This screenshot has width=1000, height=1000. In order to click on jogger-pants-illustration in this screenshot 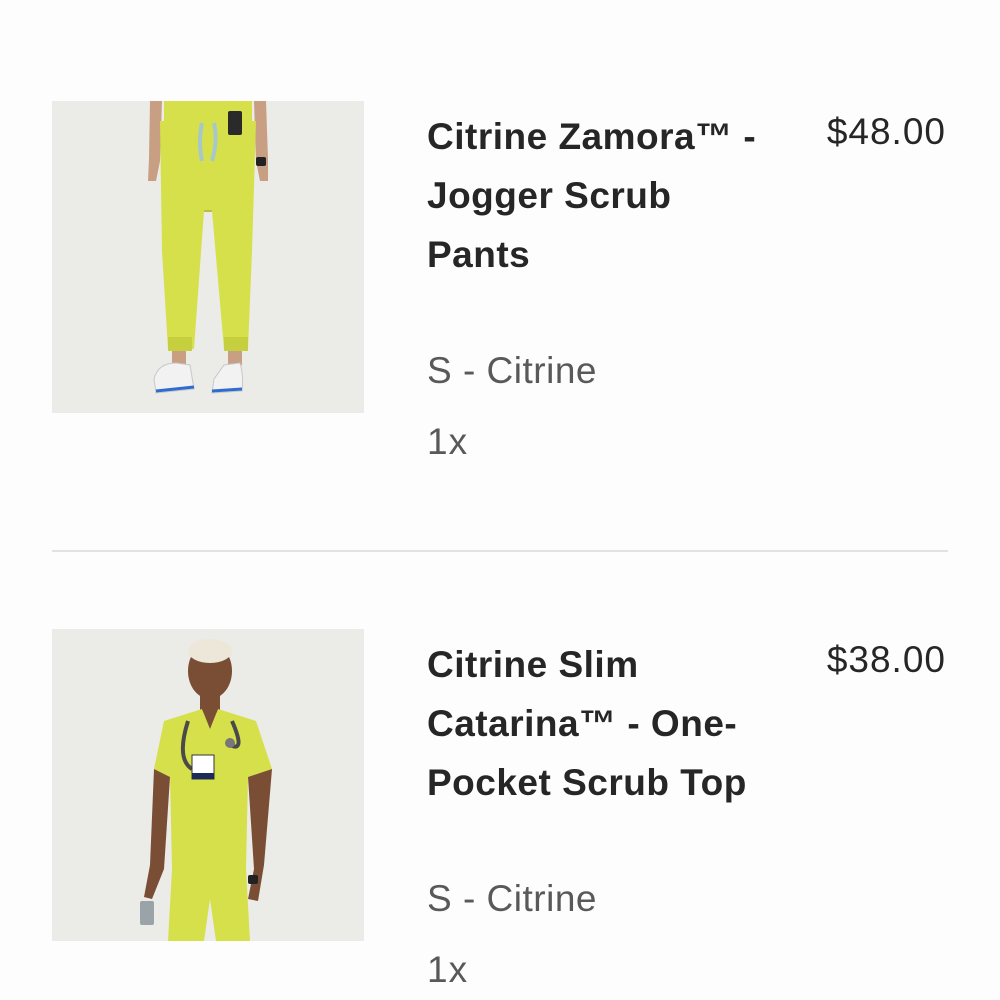, I will do `click(208, 257)`.